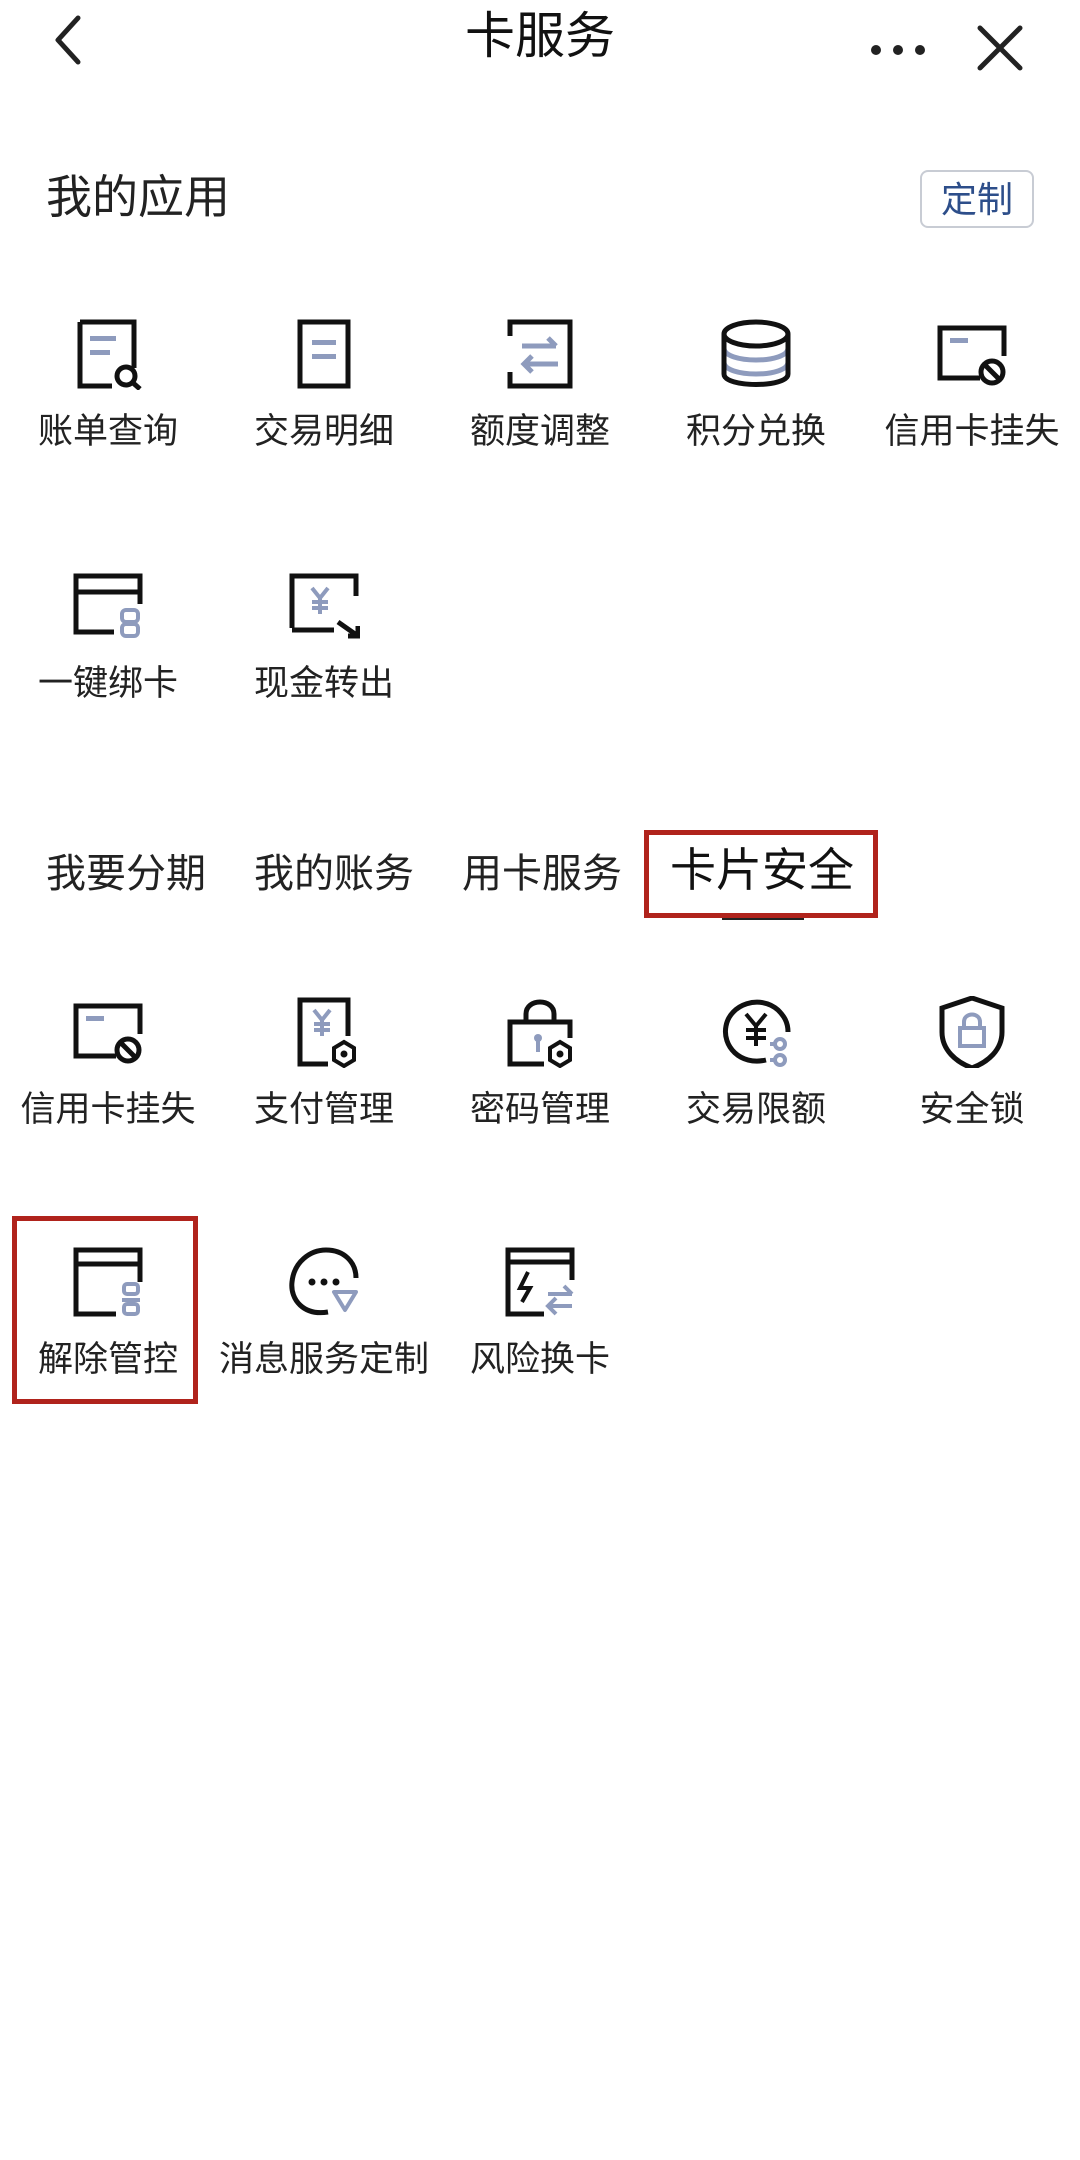  I want to click on my-apps-title: 我的应用, so click(138, 197).